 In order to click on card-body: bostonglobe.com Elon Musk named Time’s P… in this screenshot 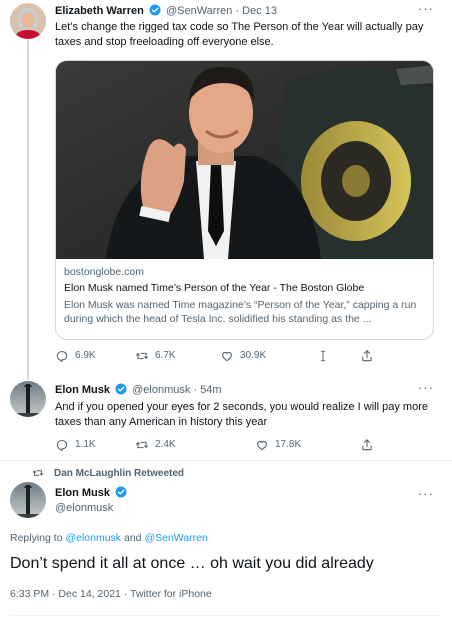, I will do `click(248, 295)`.